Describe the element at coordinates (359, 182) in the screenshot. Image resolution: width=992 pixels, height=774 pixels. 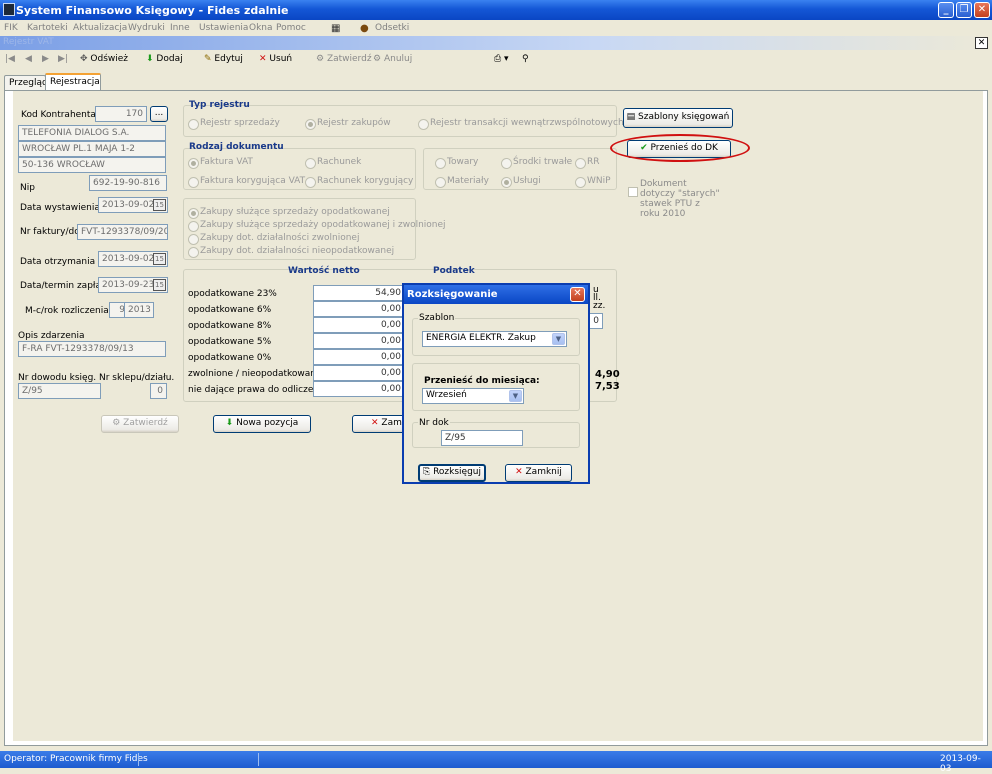
I see `radio-correction-bill: Rachunek korygujący` at that location.